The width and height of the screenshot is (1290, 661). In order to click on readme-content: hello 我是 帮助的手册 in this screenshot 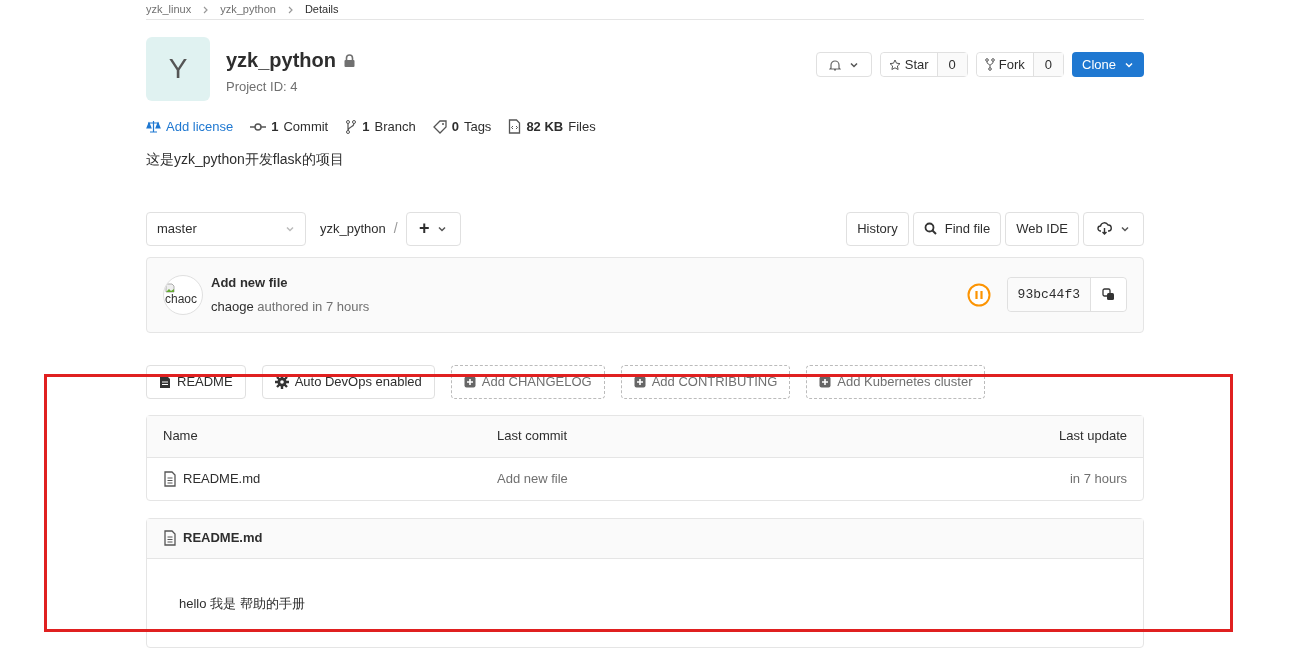, I will do `click(242, 603)`.